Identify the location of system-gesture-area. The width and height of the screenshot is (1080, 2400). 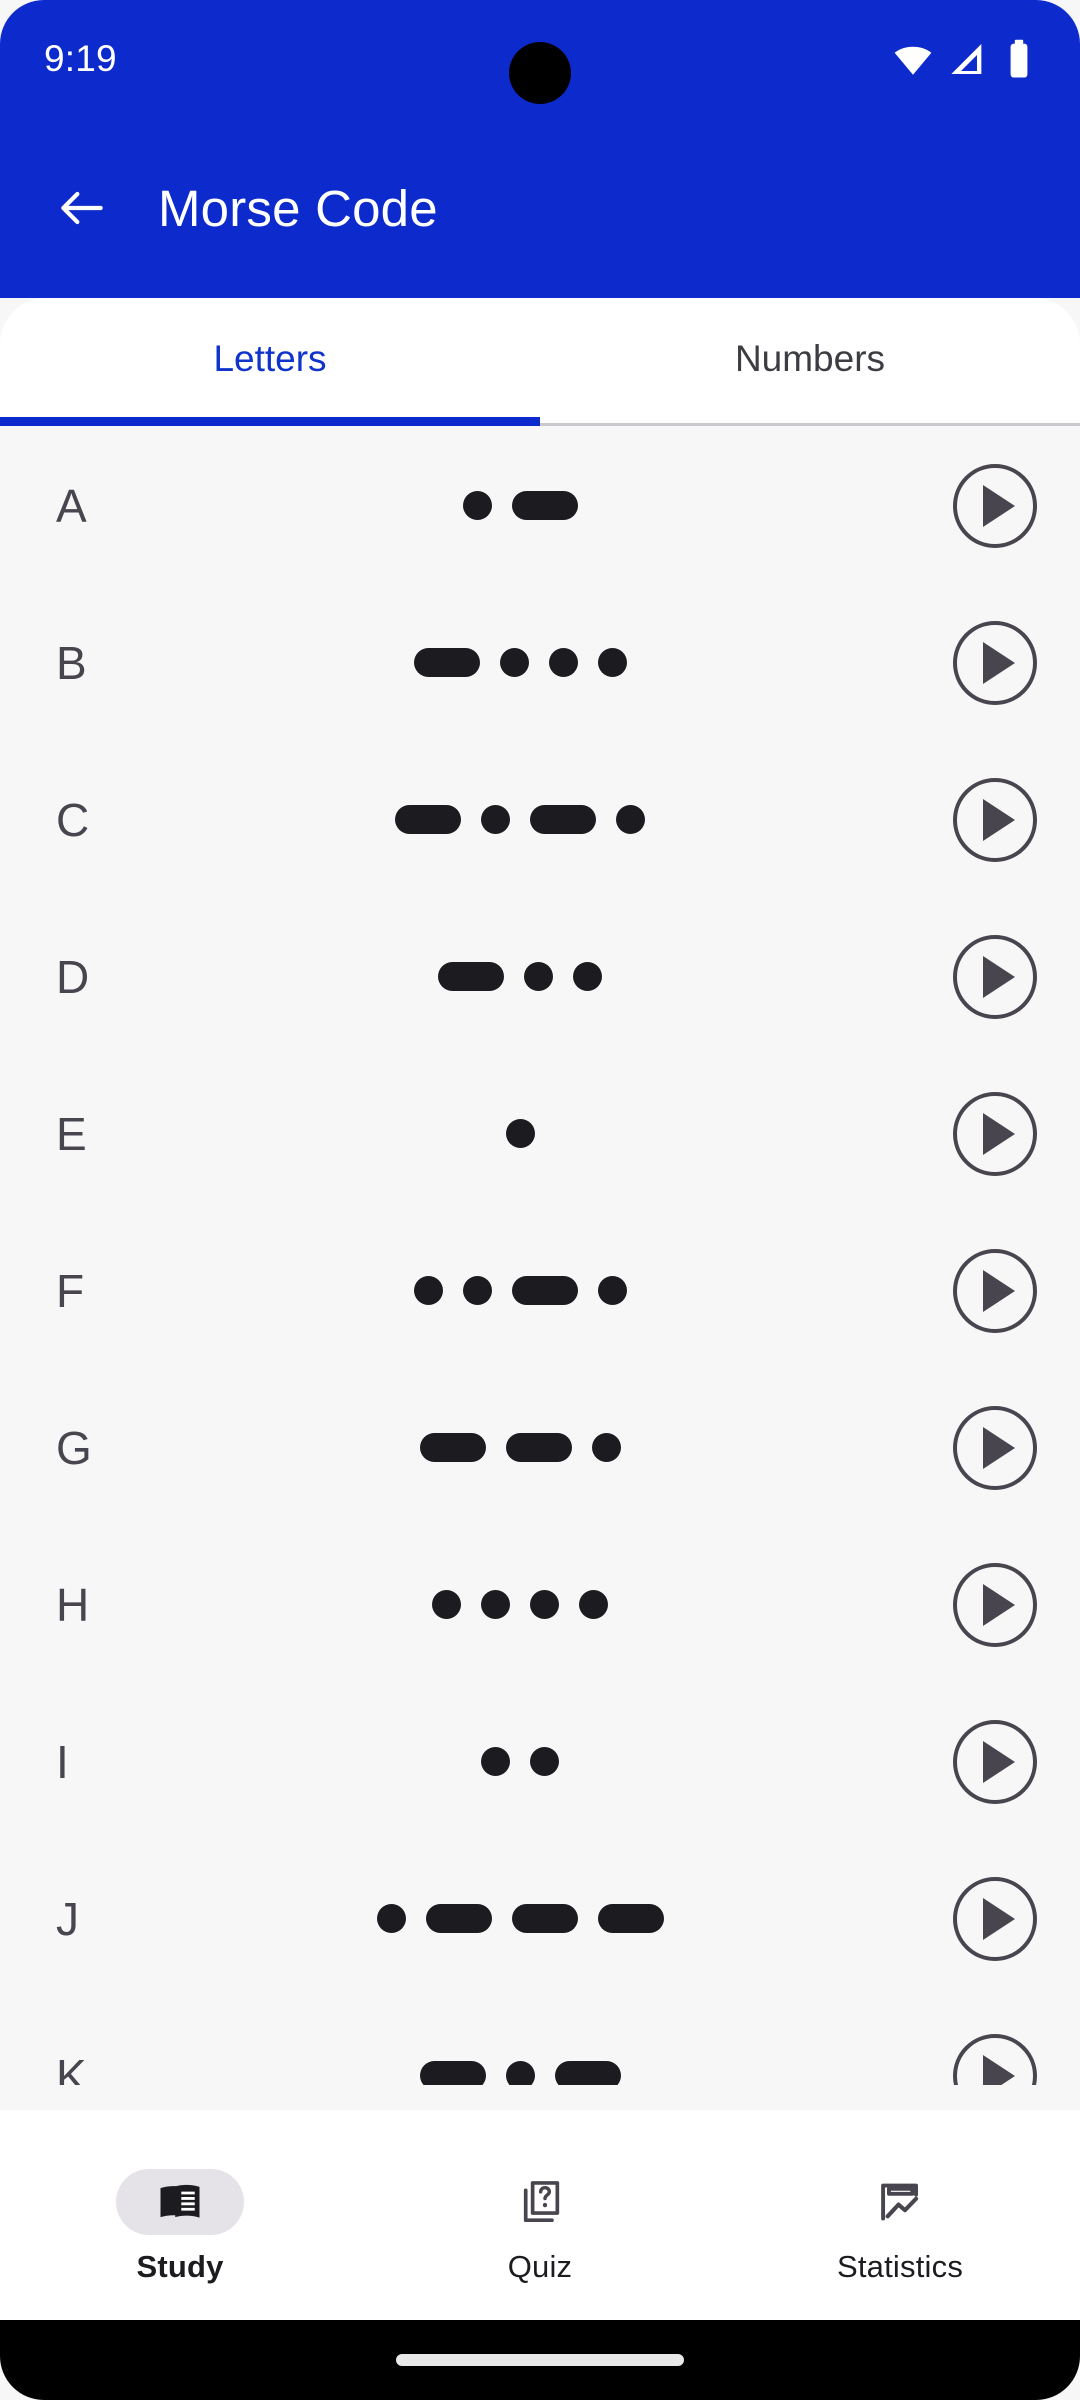
(540, 2360).